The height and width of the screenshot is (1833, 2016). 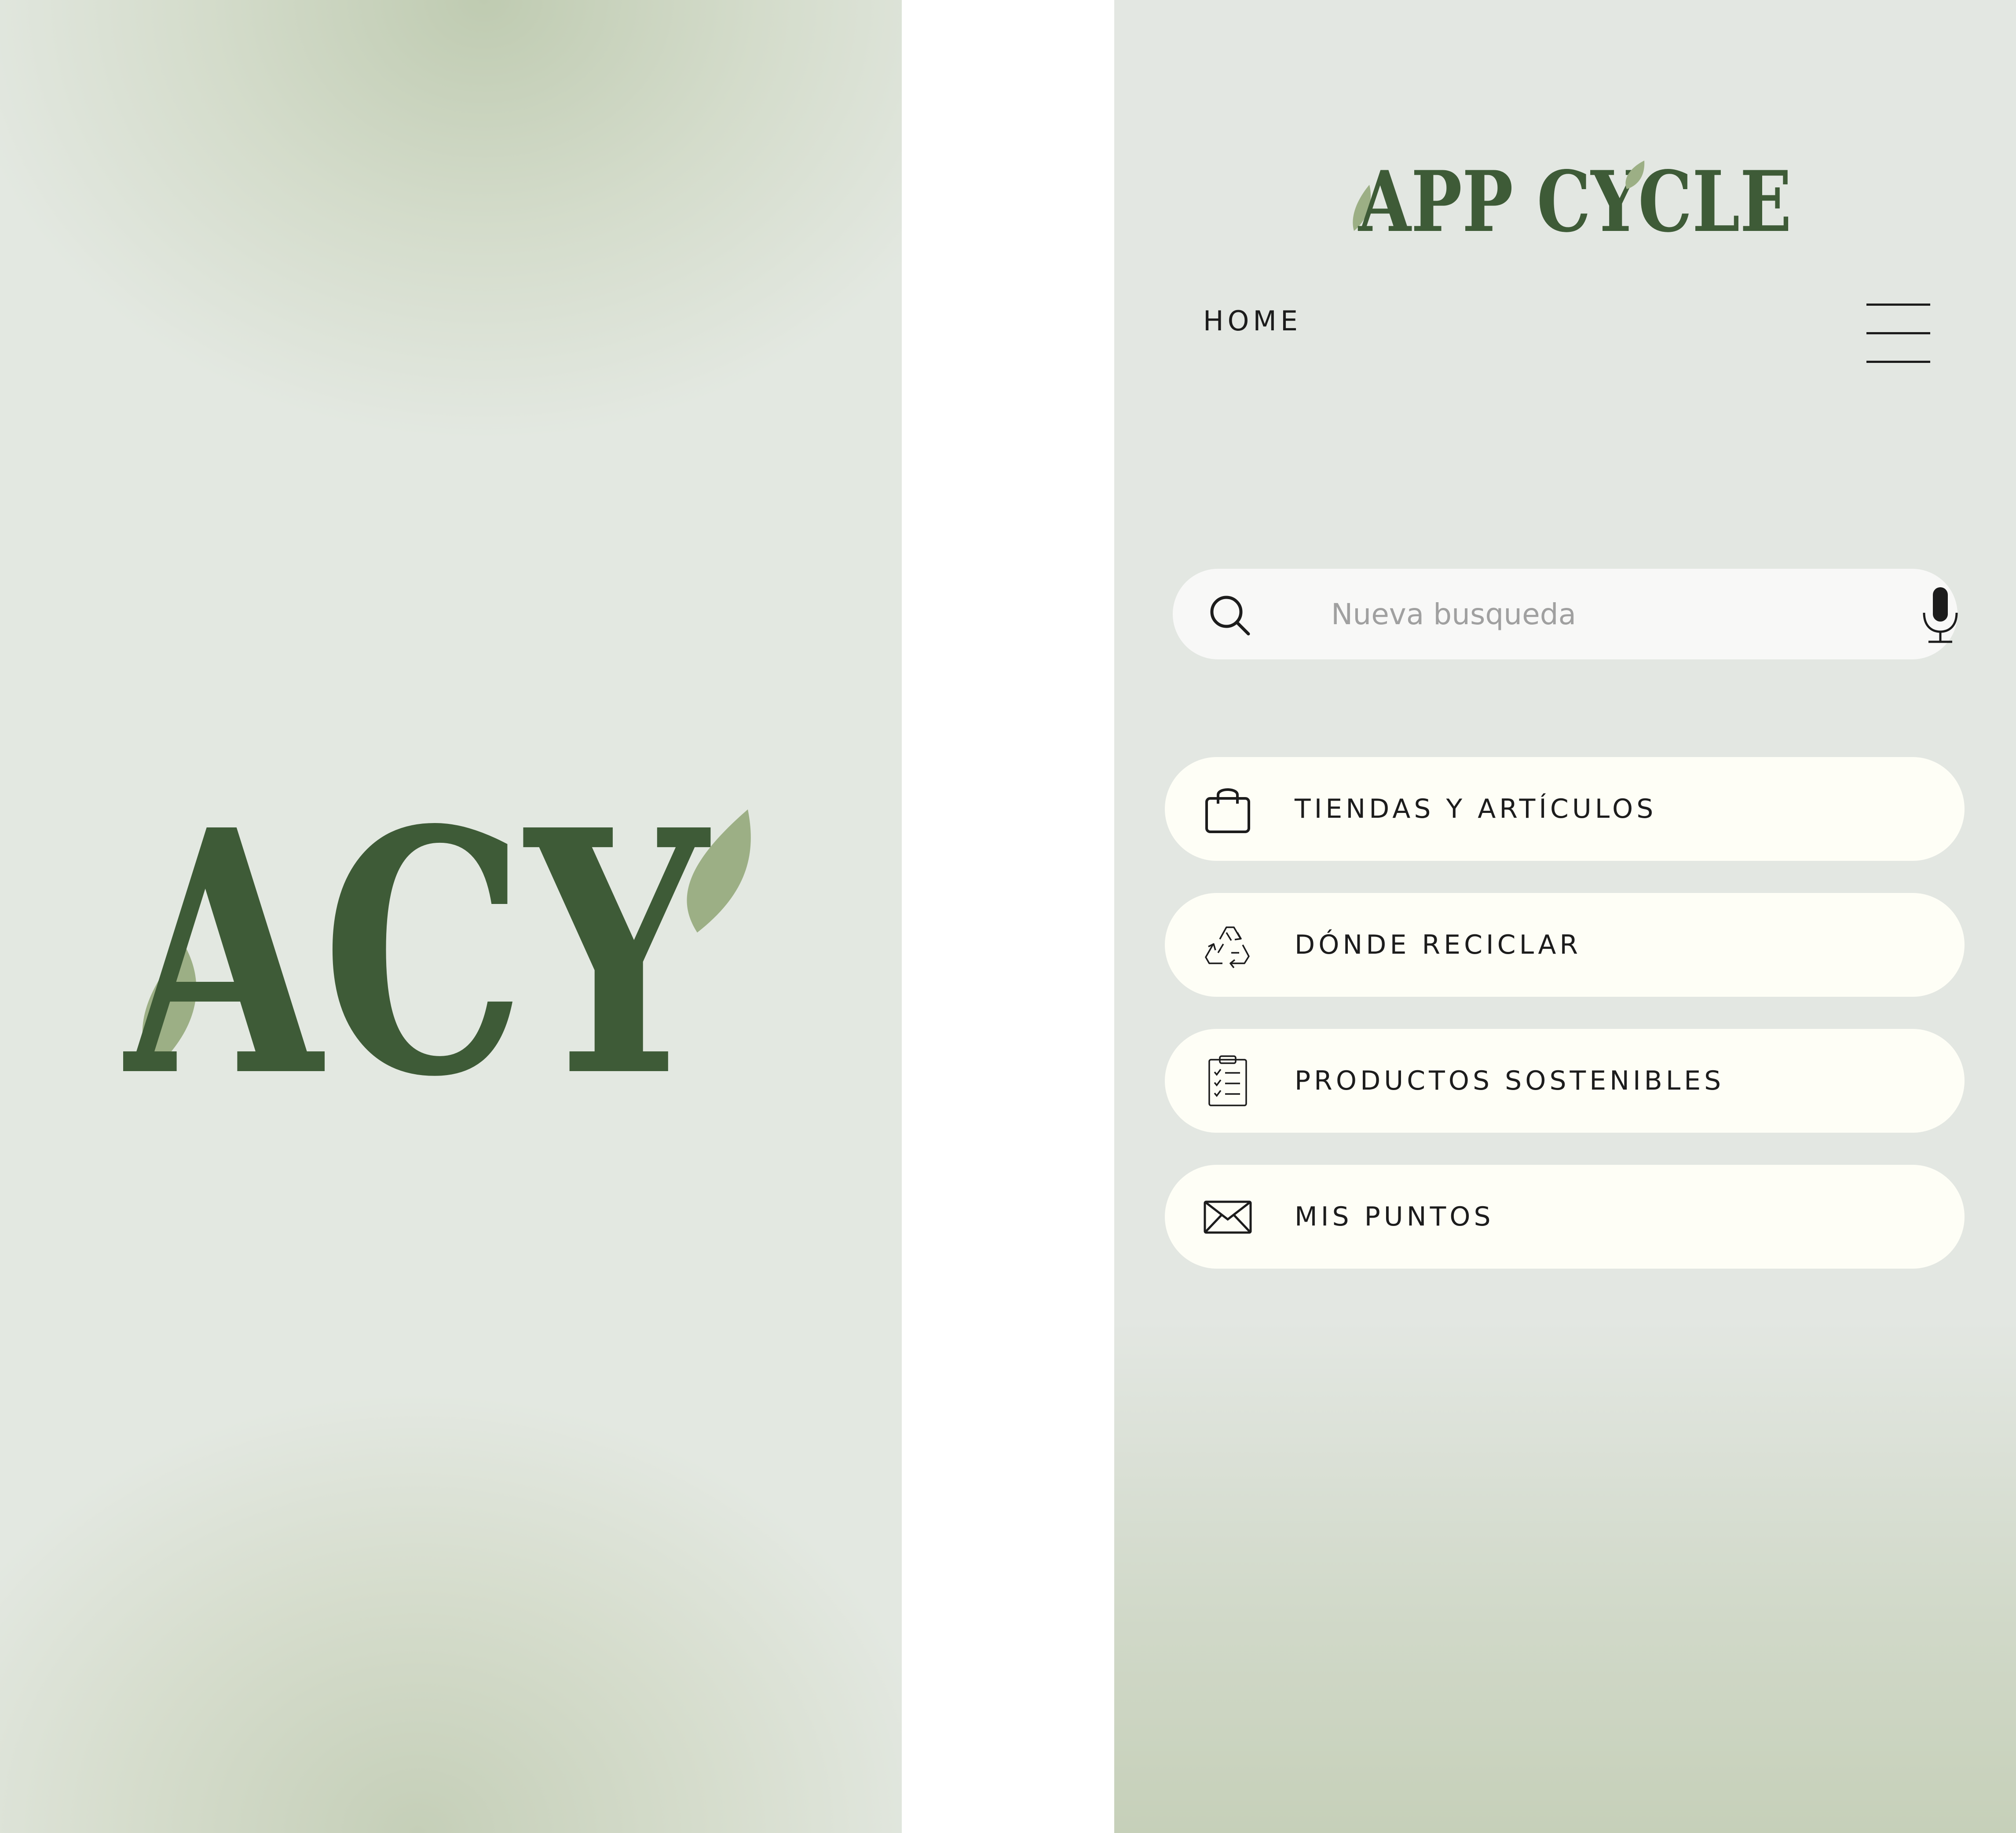 I want to click on page-title: HOME, so click(x=1252, y=321).